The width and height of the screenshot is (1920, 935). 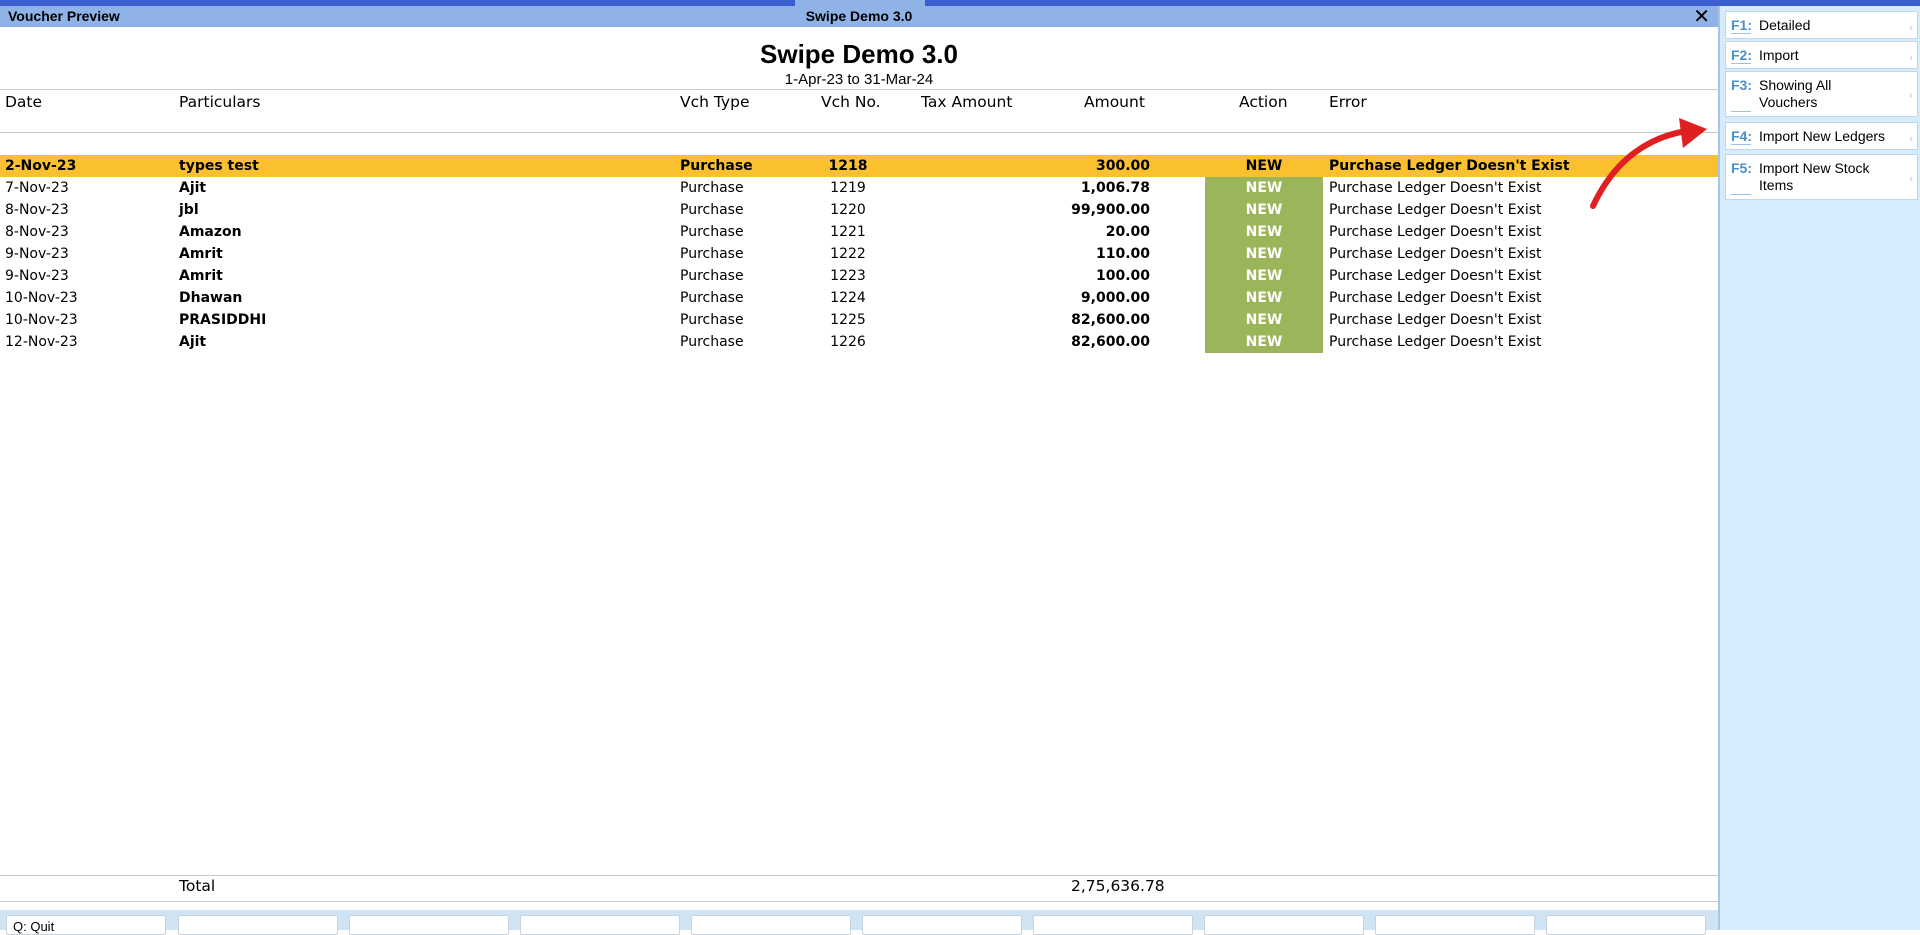 What do you see at coordinates (848, 342) in the screenshot?
I see `row-vch-no: 1226` at bounding box center [848, 342].